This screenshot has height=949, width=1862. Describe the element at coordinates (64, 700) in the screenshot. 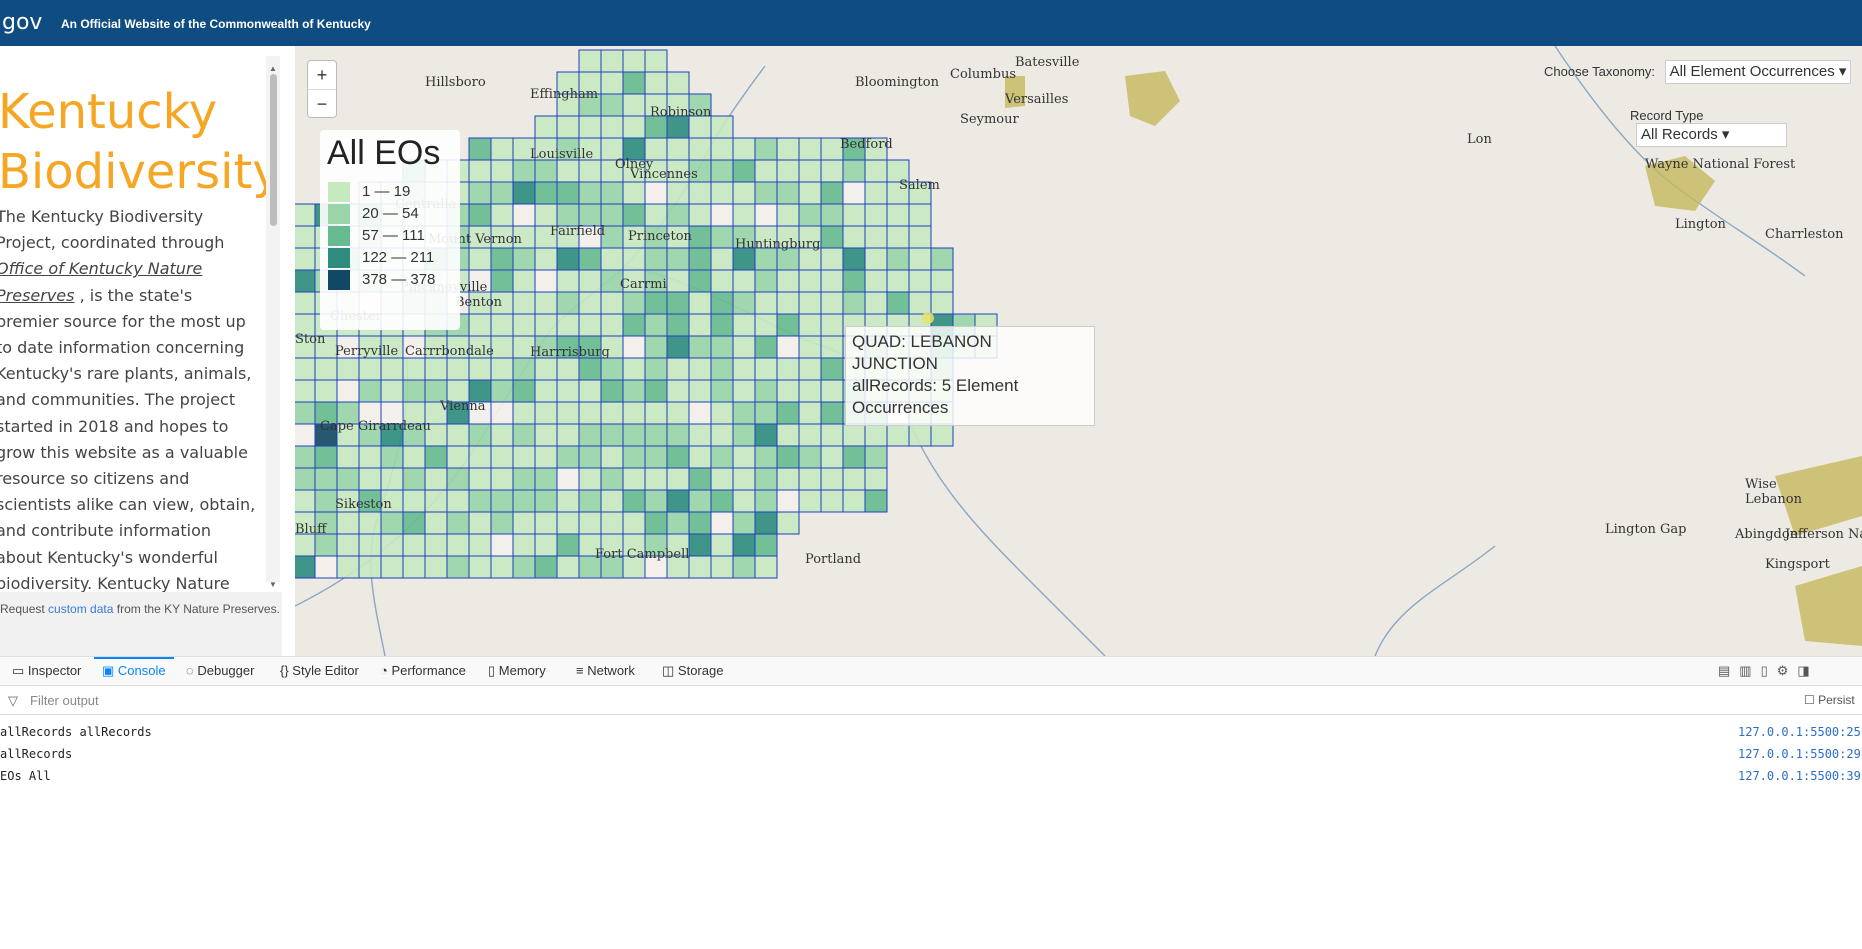

I see `filter-output-input: Filter output` at that location.